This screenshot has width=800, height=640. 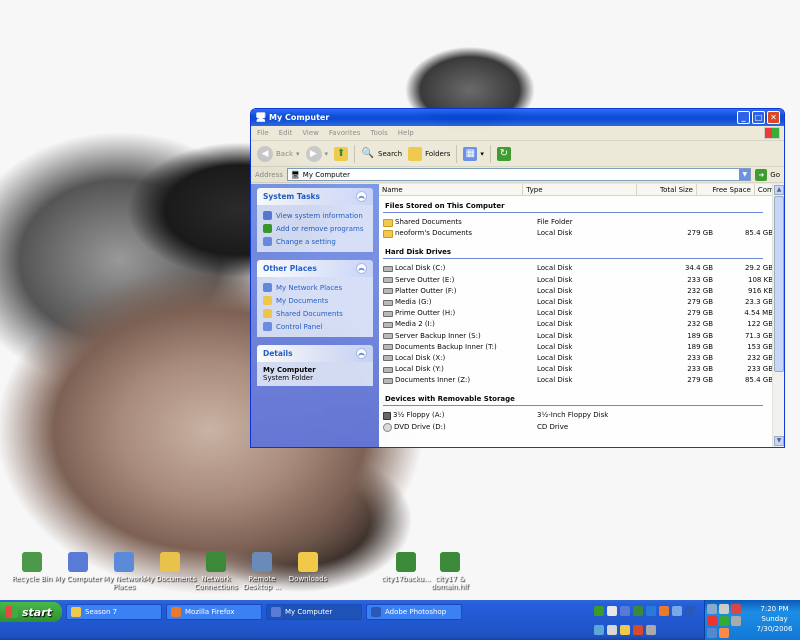 I want to click on floppy-icon, so click(x=387, y=416).